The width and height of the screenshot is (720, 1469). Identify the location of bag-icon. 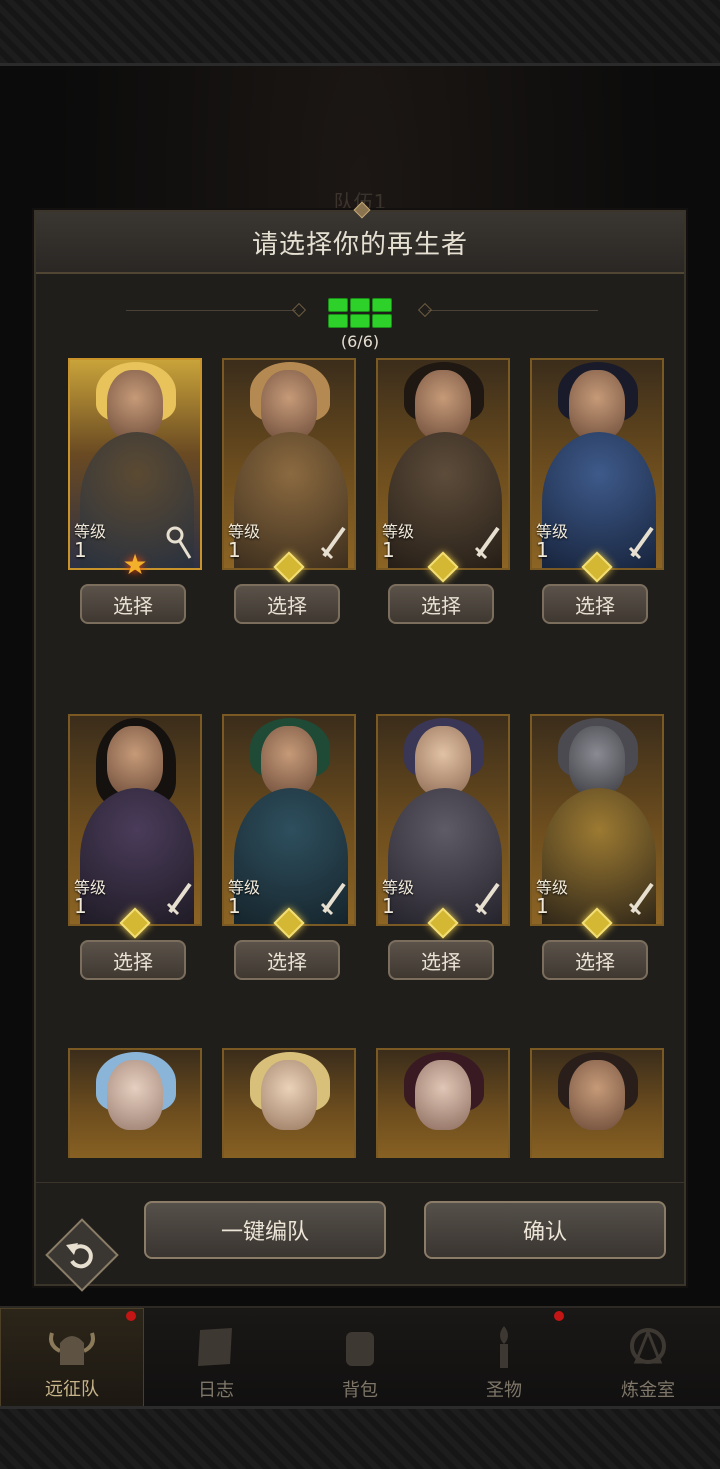
(360, 1349).